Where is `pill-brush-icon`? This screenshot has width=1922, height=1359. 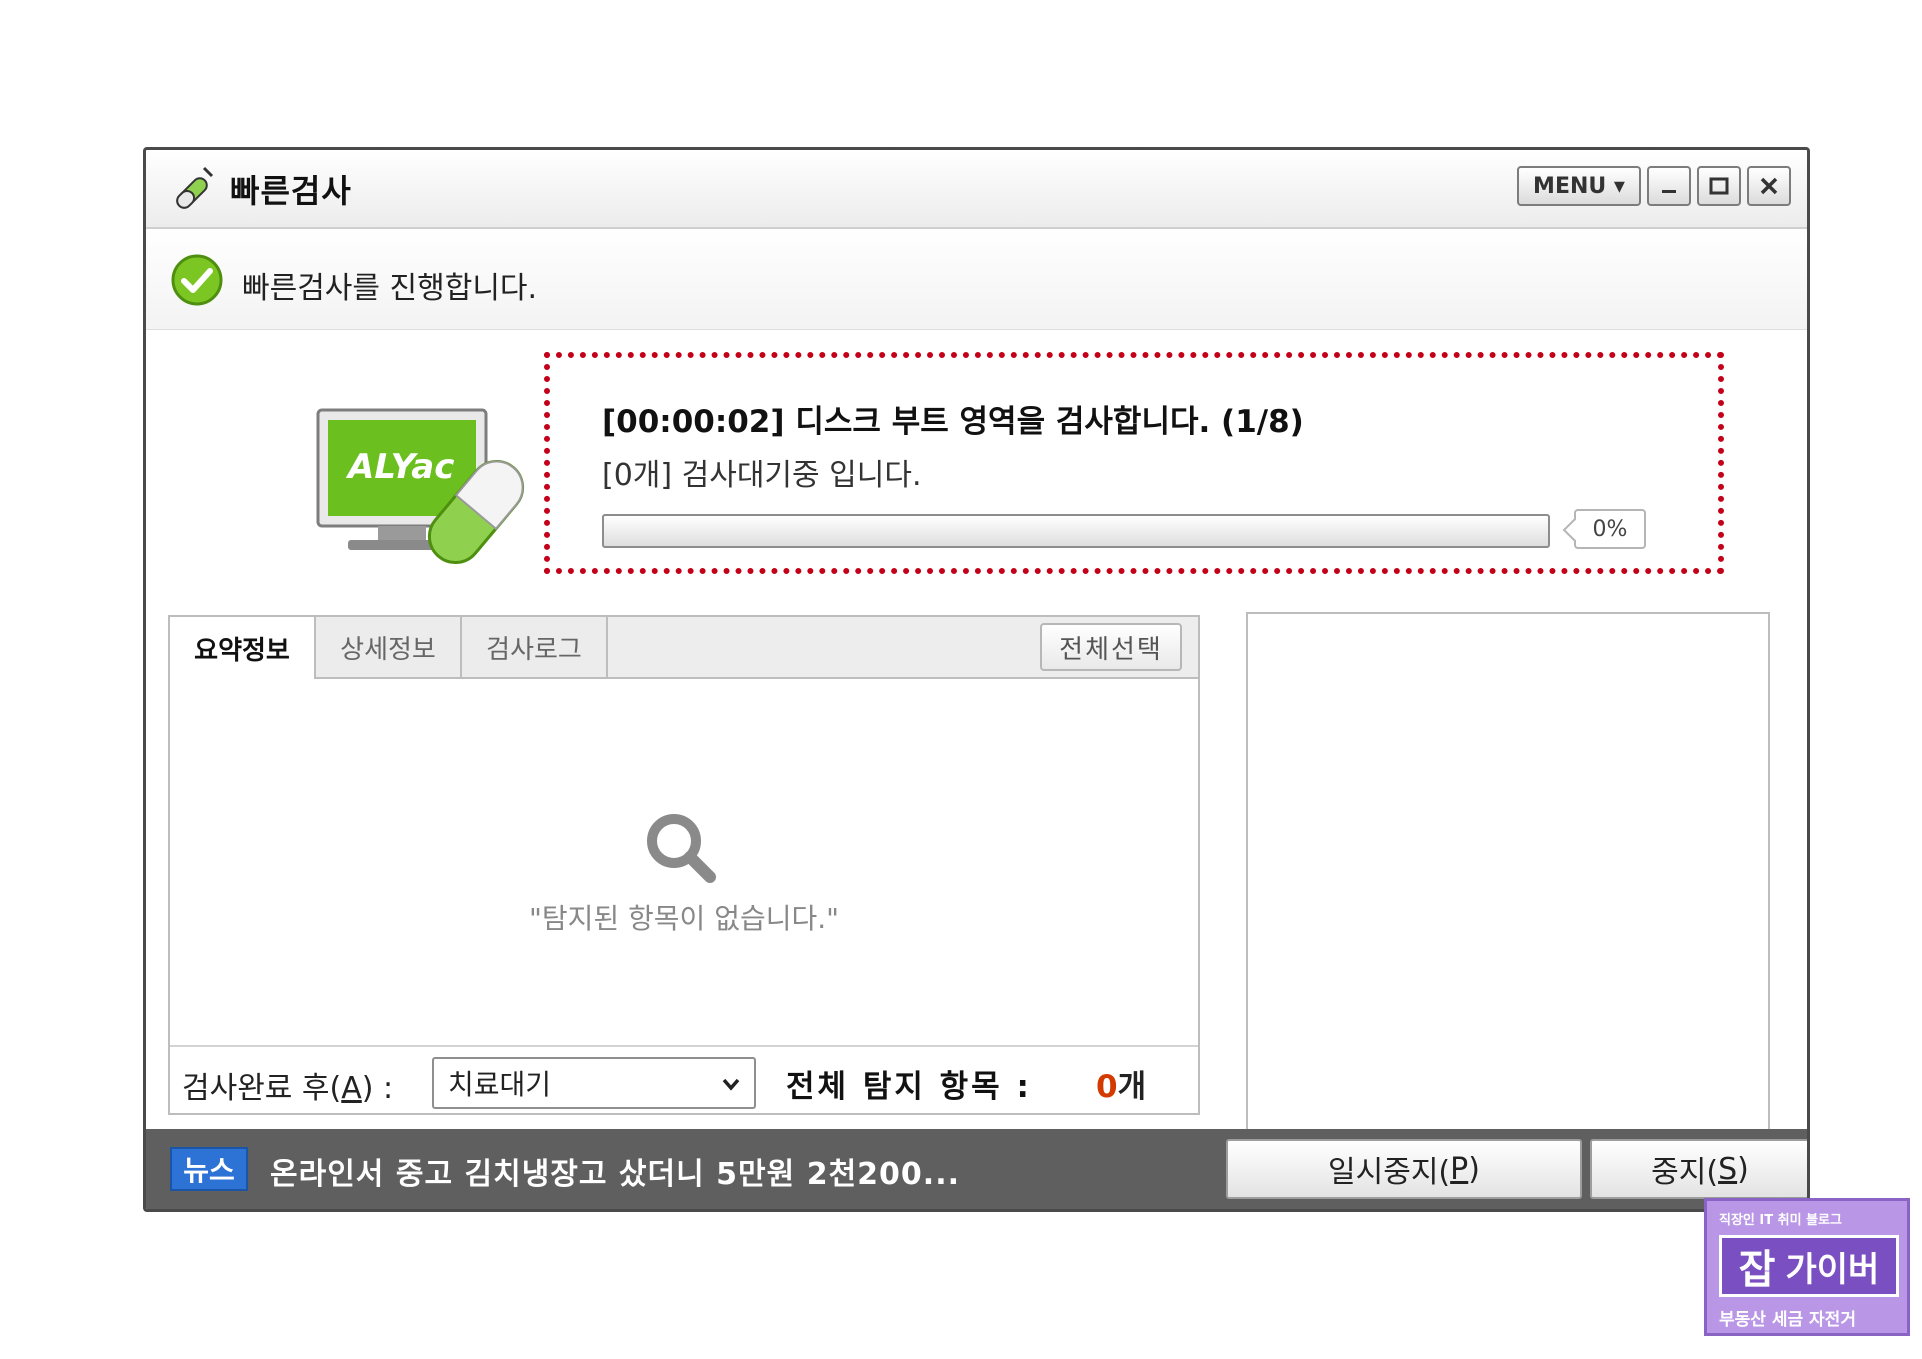 pill-brush-icon is located at coordinates (195, 187).